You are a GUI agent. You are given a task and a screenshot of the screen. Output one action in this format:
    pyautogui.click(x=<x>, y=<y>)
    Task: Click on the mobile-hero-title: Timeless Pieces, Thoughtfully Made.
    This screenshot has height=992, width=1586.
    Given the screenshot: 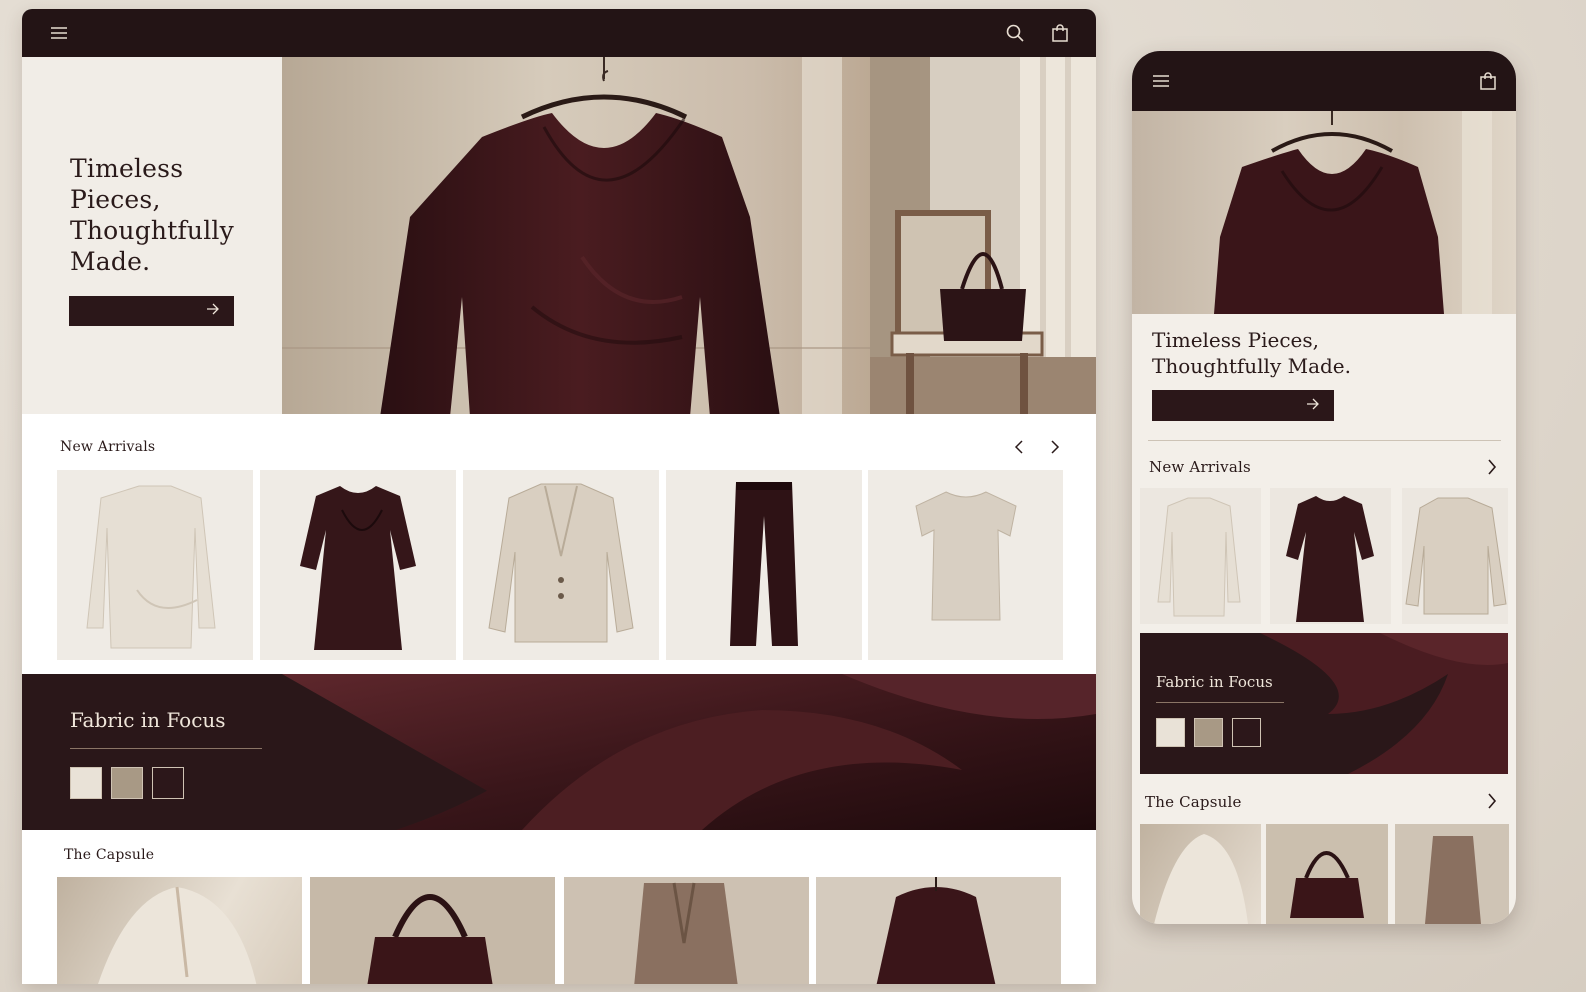 What is the action you would take?
    pyautogui.click(x=1251, y=353)
    